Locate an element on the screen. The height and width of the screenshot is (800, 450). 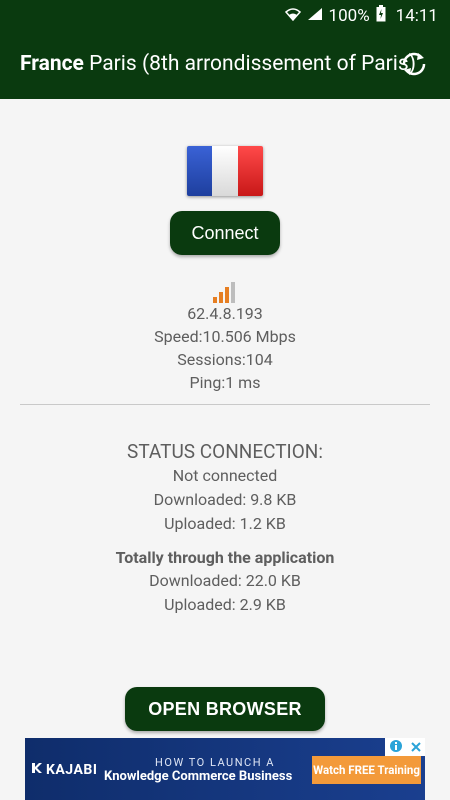
session-downloaded: Downloaded: 9.8 KB is located at coordinates (225, 499).